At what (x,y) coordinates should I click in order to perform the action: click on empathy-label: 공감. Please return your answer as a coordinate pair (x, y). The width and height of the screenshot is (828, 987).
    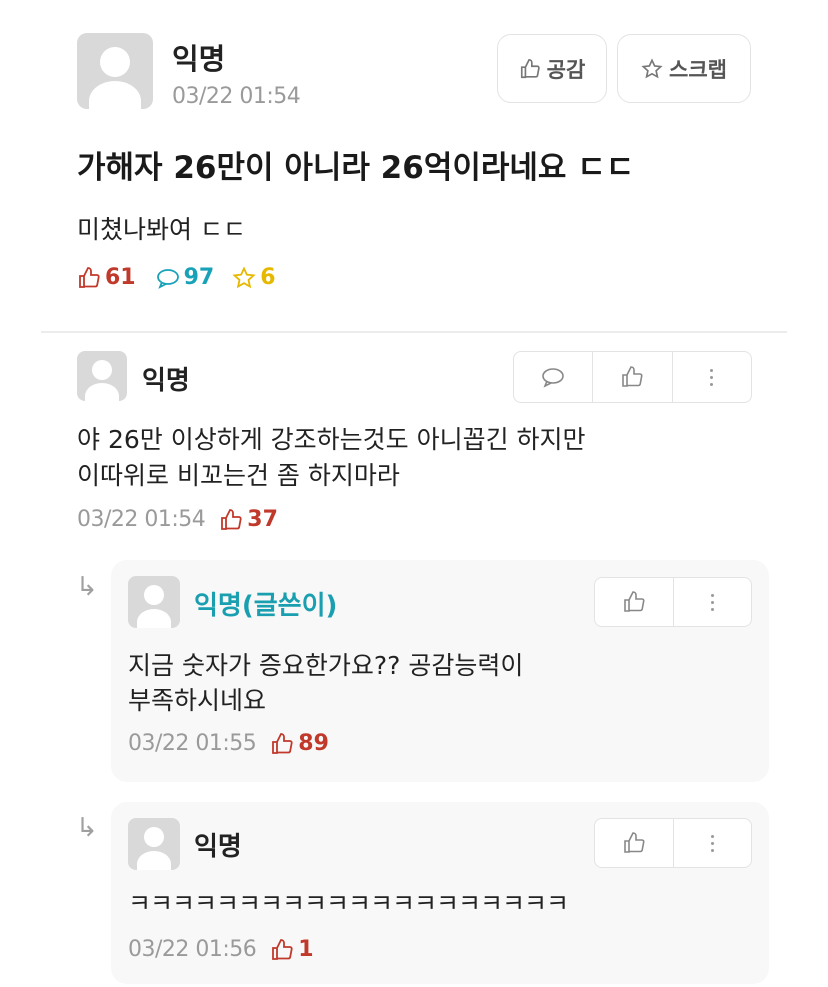
    Looking at the image, I should click on (566, 69).